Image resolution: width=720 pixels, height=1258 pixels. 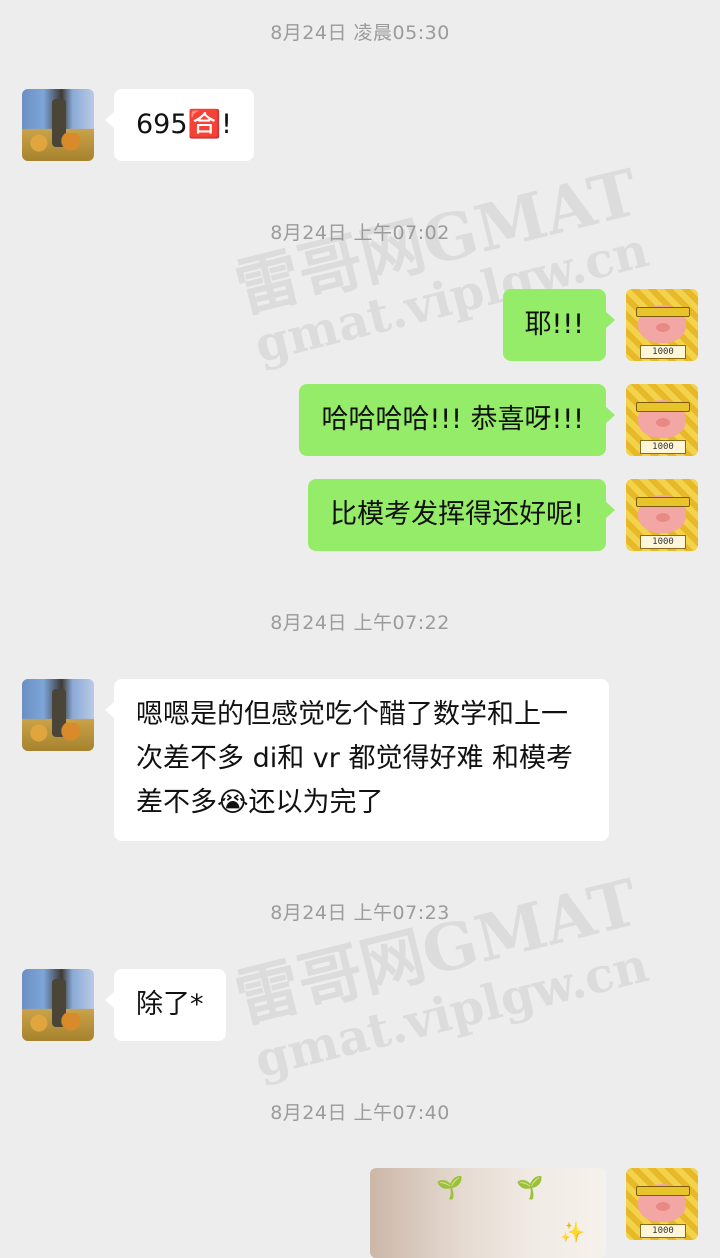 What do you see at coordinates (461, 515) in the screenshot?
I see `outgoing-message-bubble: 比模考发挥得还好呢!` at bounding box center [461, 515].